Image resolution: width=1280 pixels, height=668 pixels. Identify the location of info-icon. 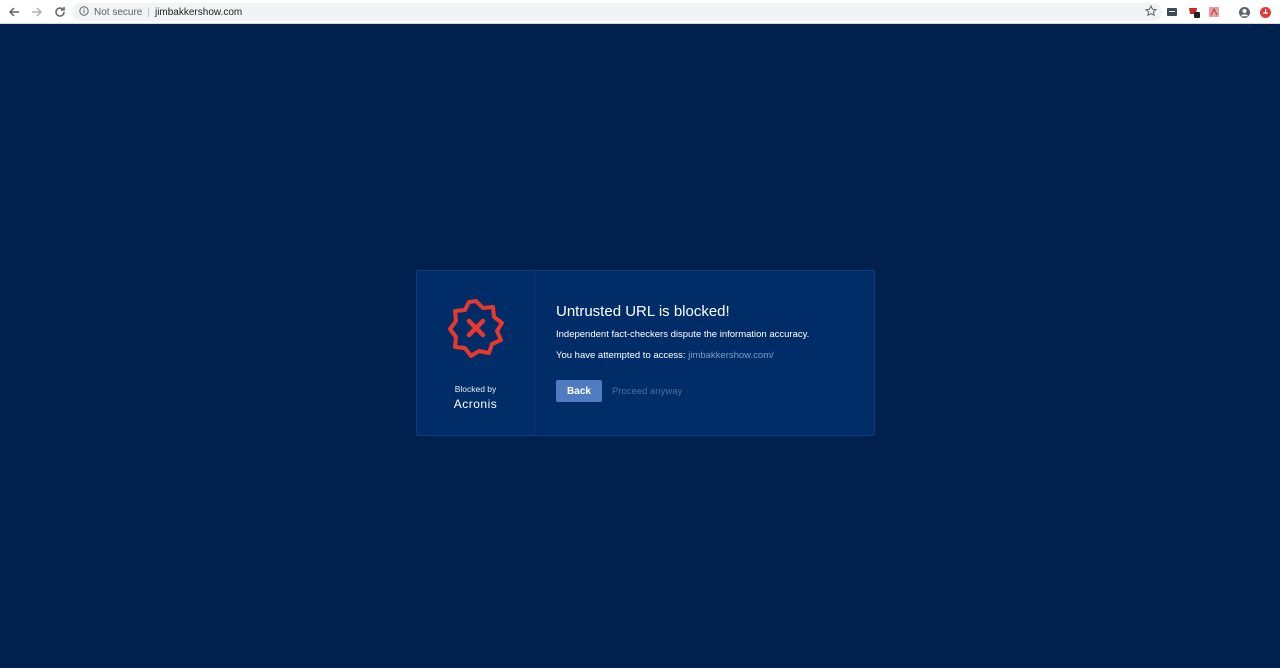
(84, 12).